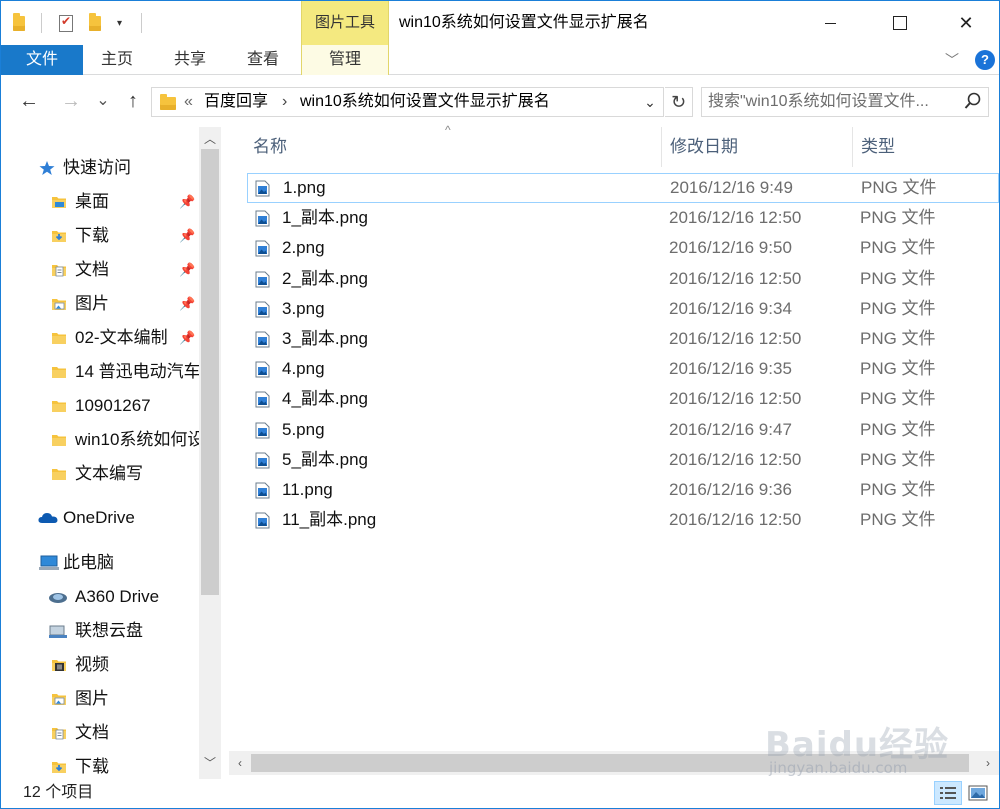  I want to click on file-name: 11.png, so click(307, 489).